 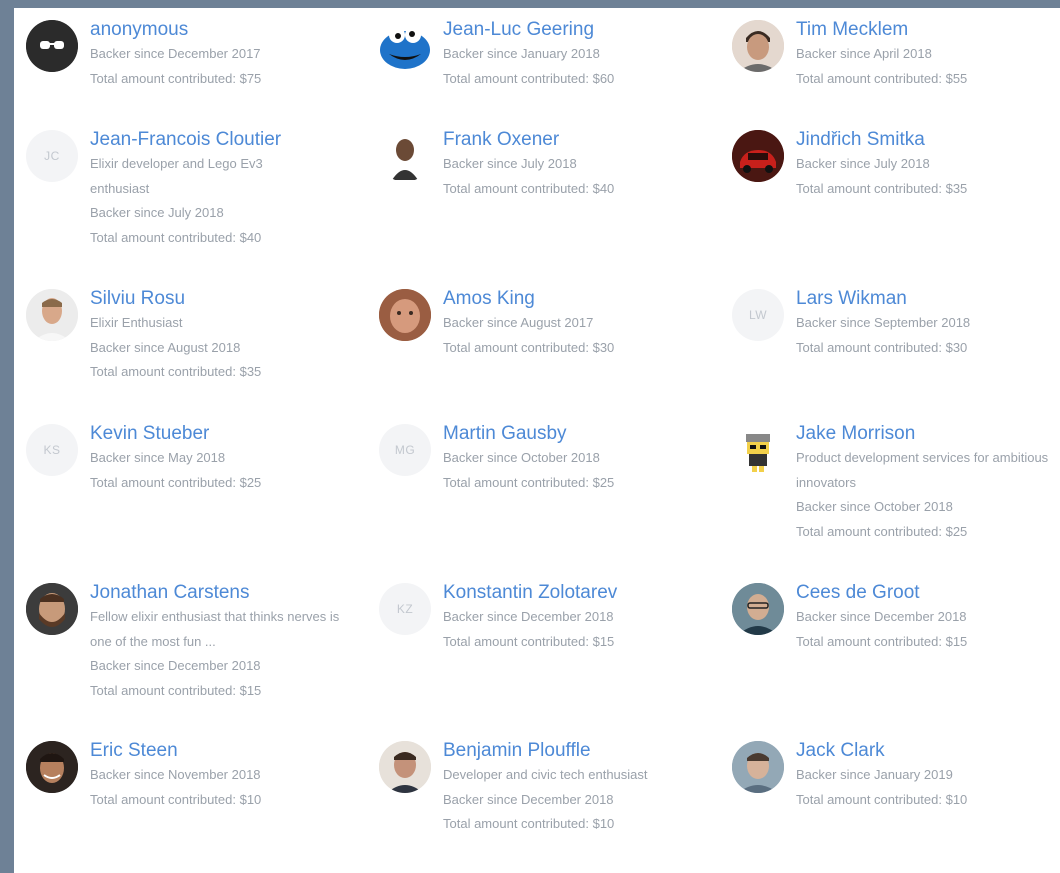 What do you see at coordinates (225, 593) in the screenshot?
I see `backer-name-link: Jonathan Carstens` at bounding box center [225, 593].